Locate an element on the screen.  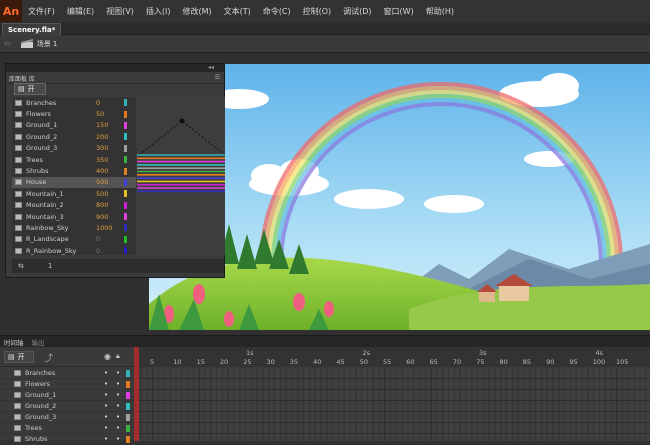
document-tab: Scenery.fla* is located at coordinates (32, 29).